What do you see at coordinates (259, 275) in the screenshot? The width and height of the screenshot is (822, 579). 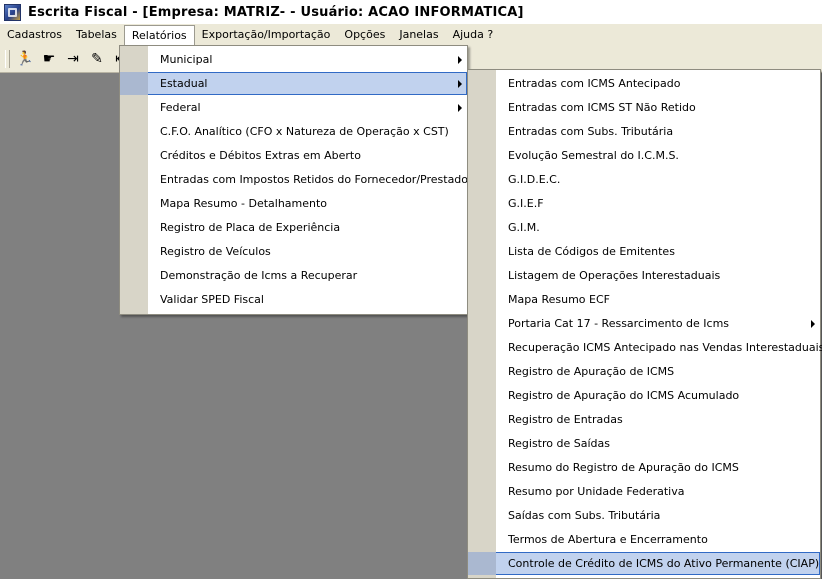 I see `menu-item-label: Demonstração de Icms a Recuperar` at bounding box center [259, 275].